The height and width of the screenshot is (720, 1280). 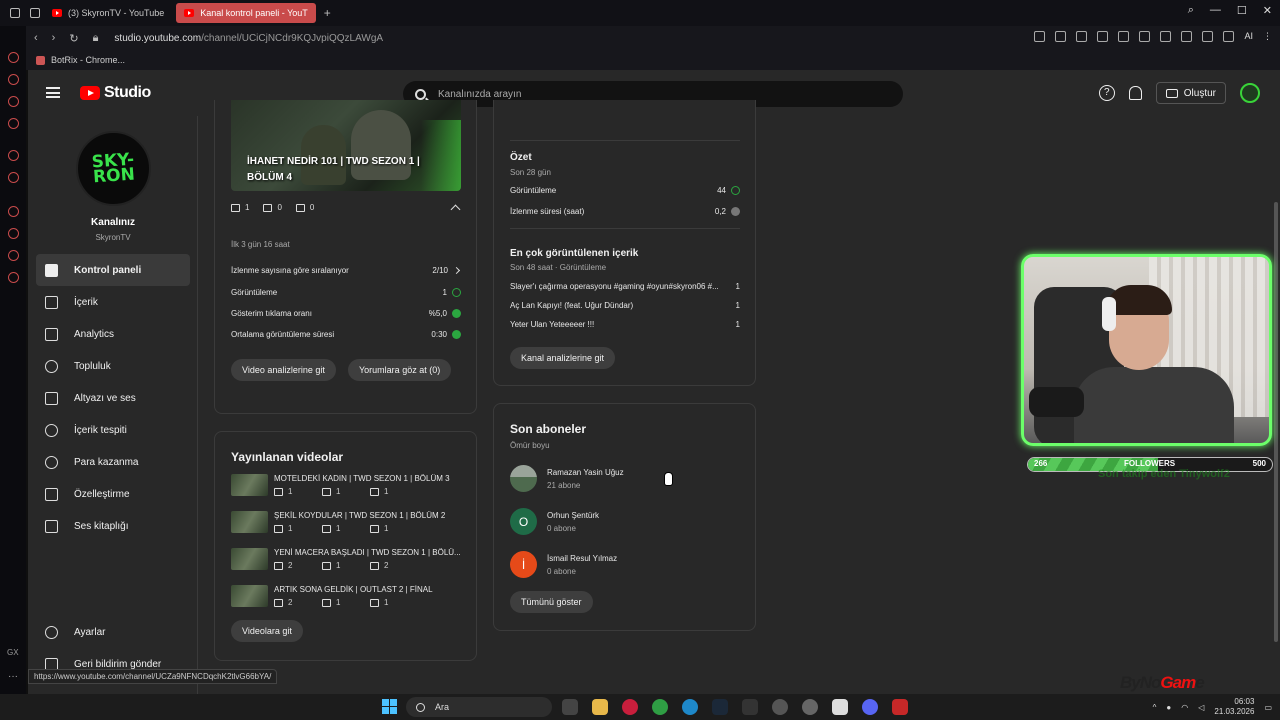 What do you see at coordinates (479, 707) in the screenshot?
I see `taskbar-search: Ara` at bounding box center [479, 707].